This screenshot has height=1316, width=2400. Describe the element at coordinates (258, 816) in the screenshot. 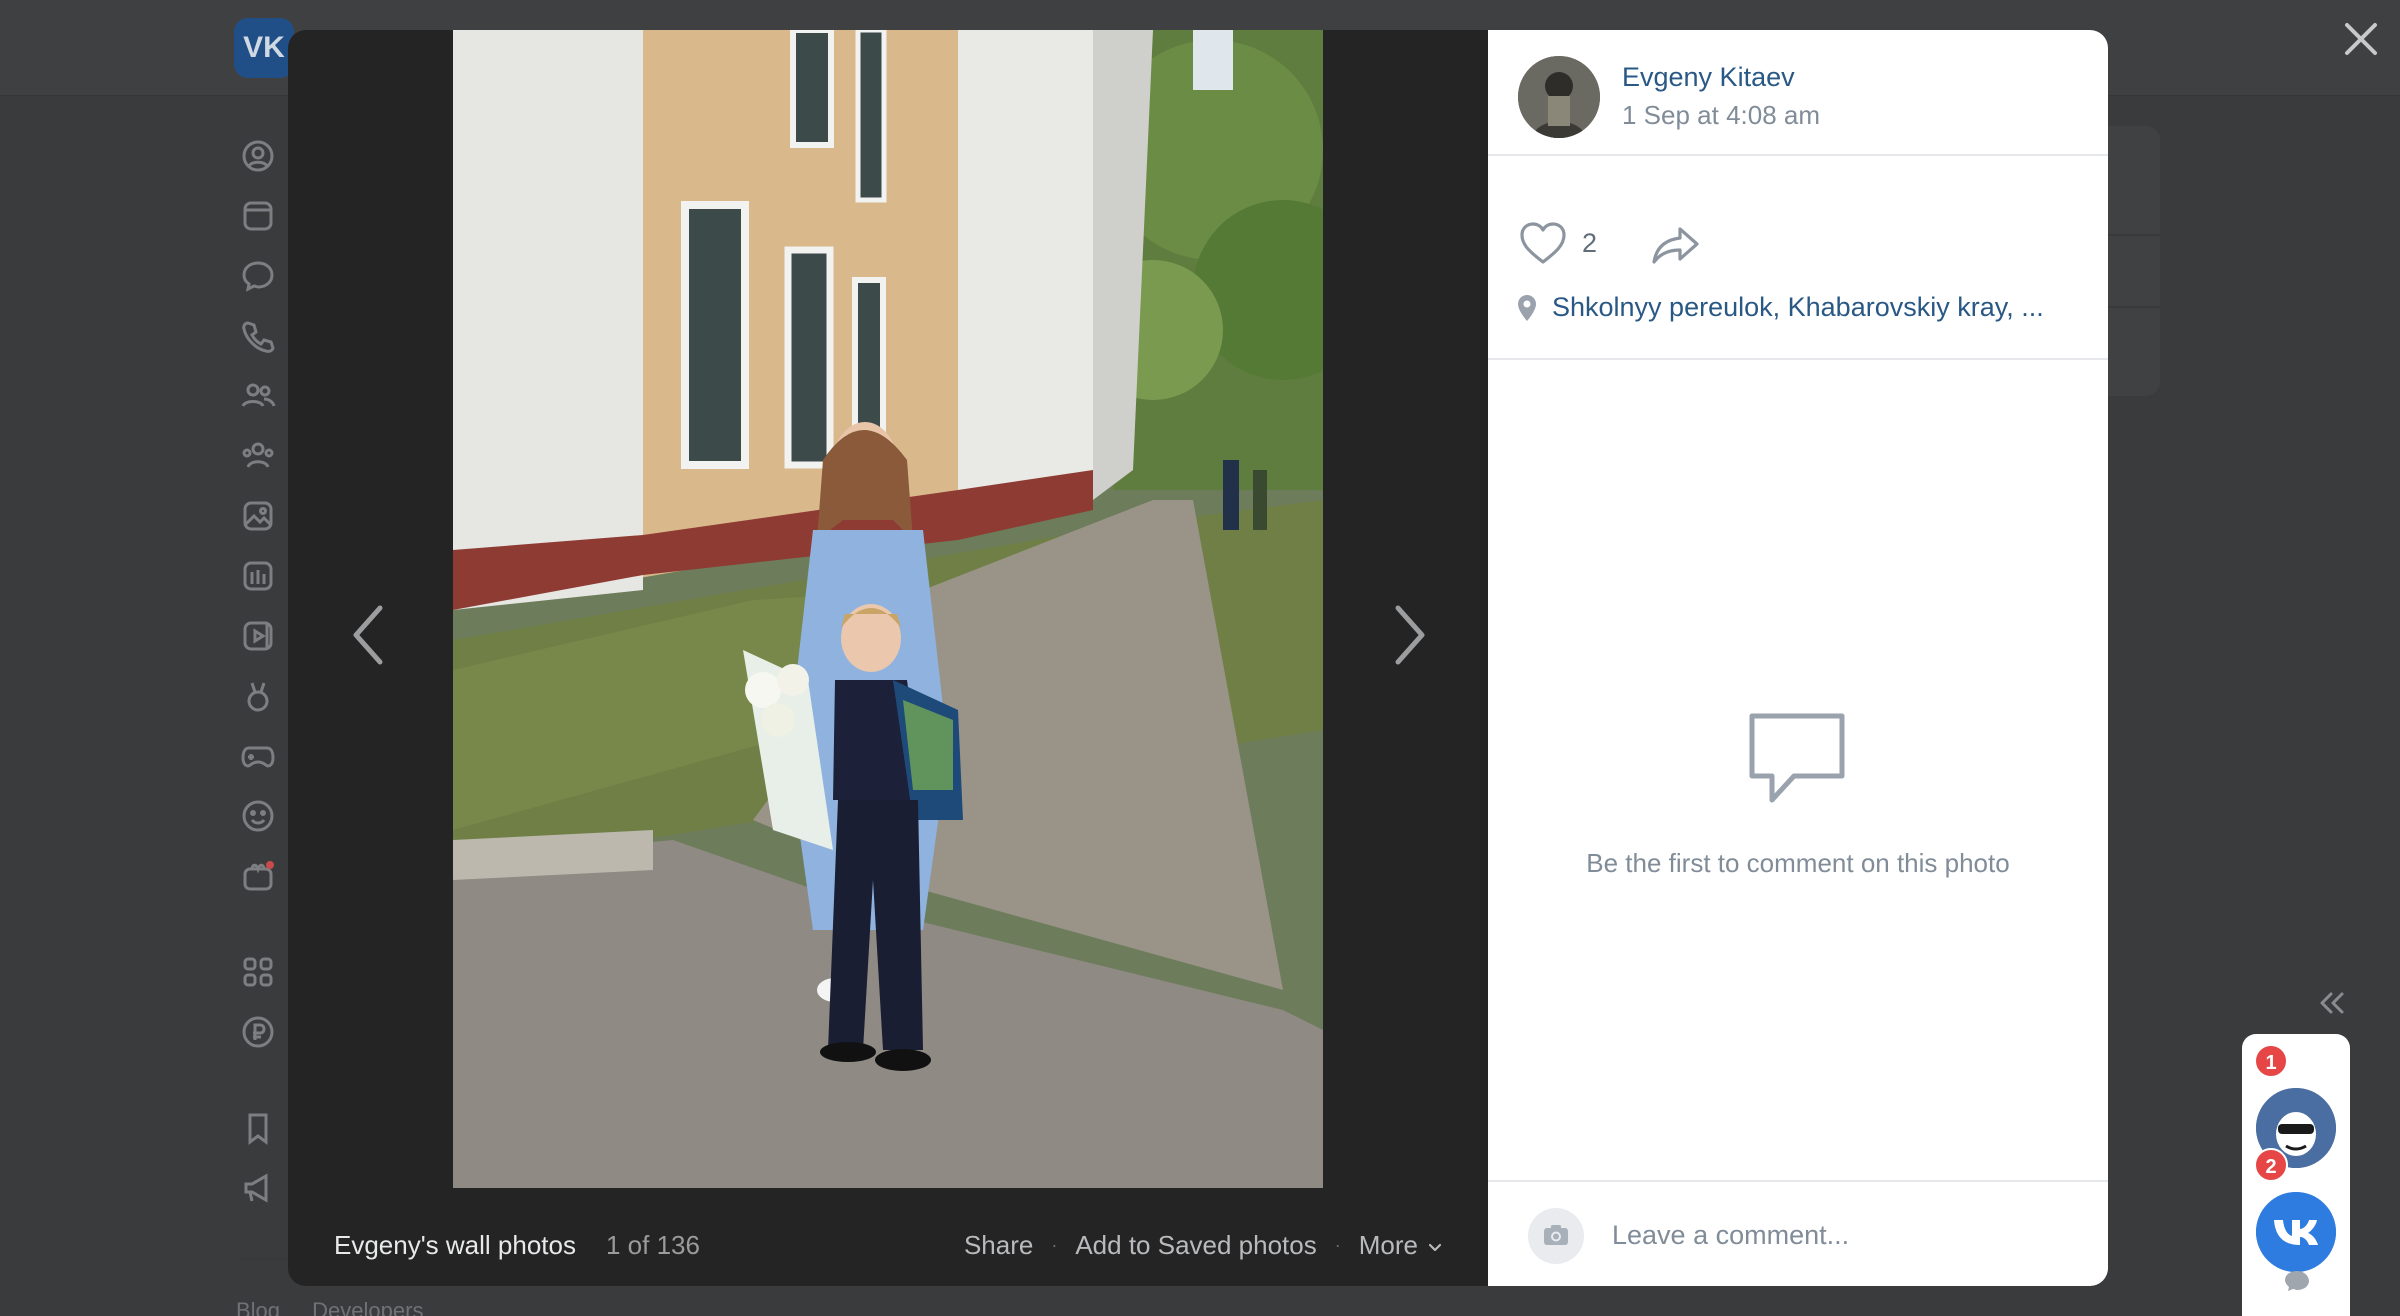

I see `stickers-icon` at that location.